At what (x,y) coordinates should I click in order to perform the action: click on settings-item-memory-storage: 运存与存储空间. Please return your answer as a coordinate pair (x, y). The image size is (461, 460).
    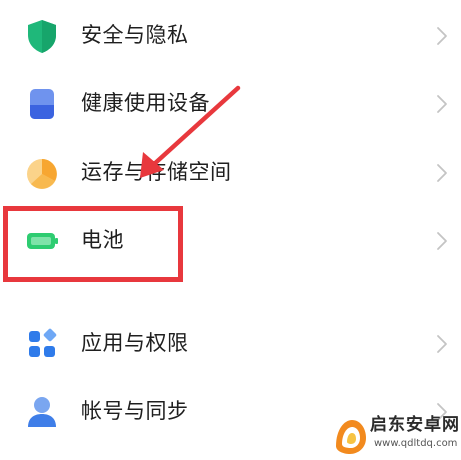
    Looking at the image, I should click on (230, 173).